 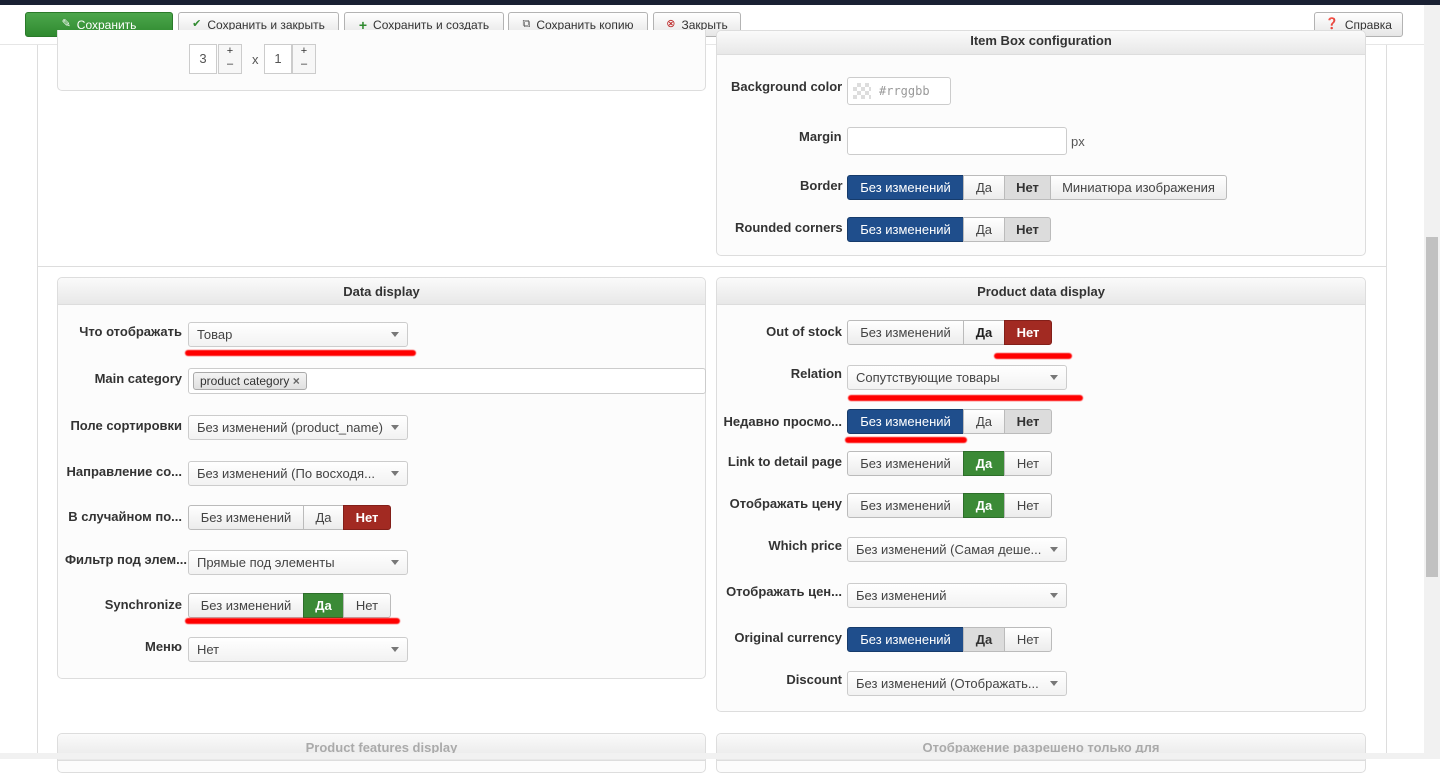 I want to click on main-category-label: Main category, so click(x=138, y=378).